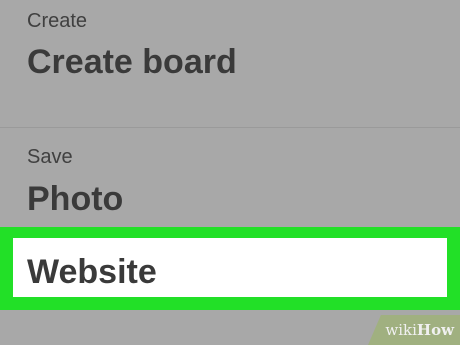 The height and width of the screenshot is (345, 460). Describe the element at coordinates (435, 330) in the screenshot. I see `watermark-suffix: How` at that location.